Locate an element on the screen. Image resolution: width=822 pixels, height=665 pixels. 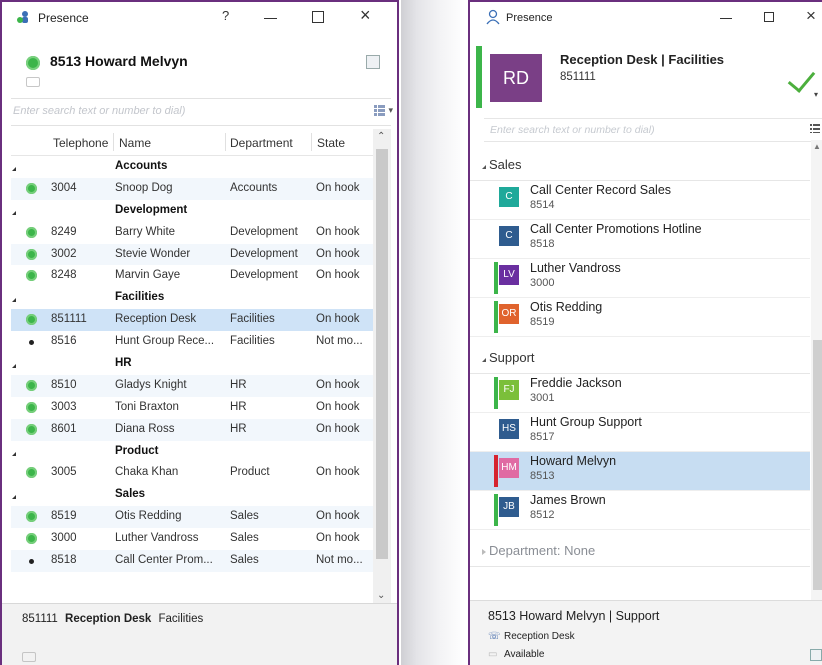
help-button: ? is located at coordinates (225, 15).